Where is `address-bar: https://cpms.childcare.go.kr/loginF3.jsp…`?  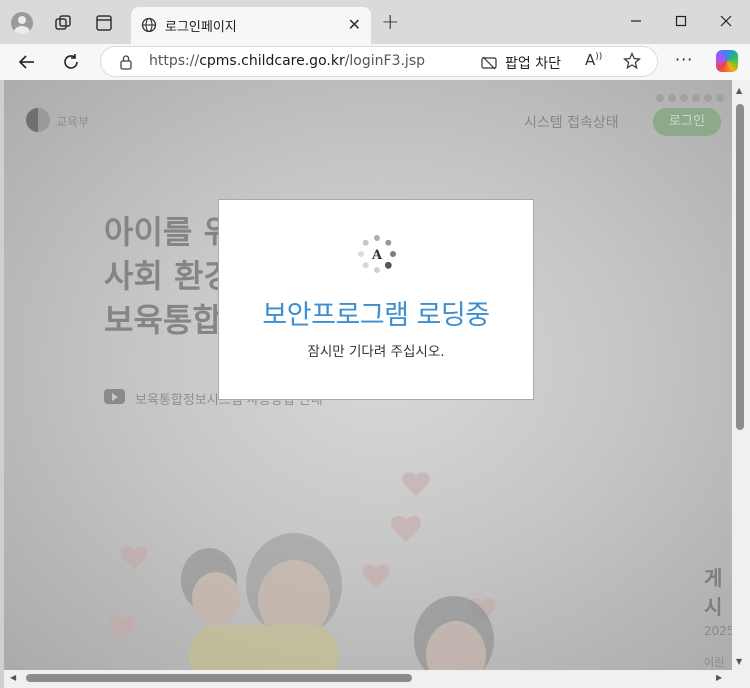
address-bar: https://cpms.childcare.go.kr/loginF3.jsp… is located at coordinates (379, 61).